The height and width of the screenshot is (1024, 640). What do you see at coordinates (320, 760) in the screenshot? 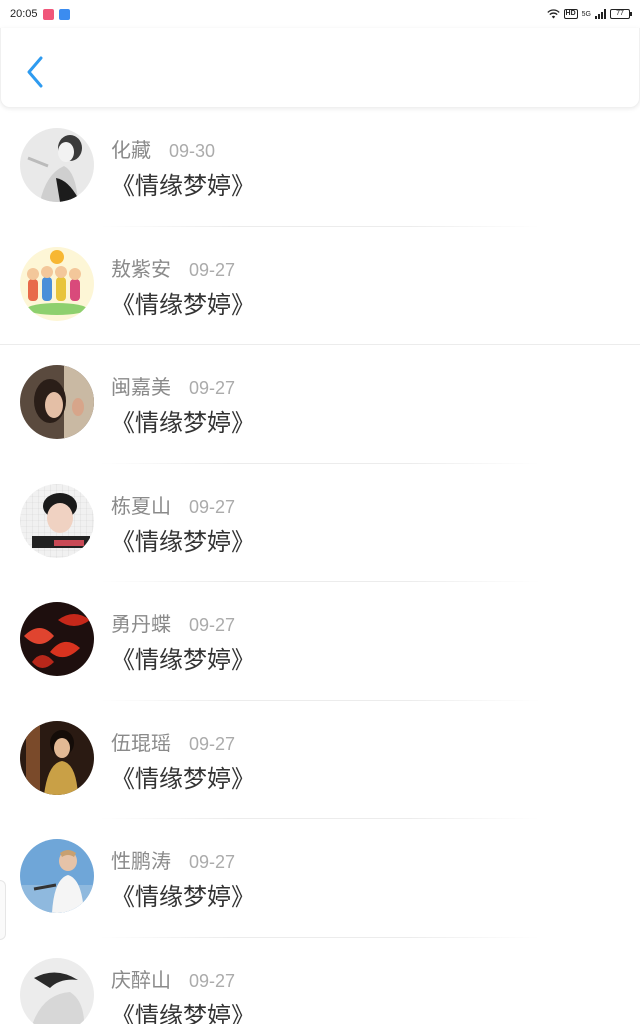
I see `list-item: 伍琨瑶 09-27 《情缘梦婷》` at bounding box center [320, 760].